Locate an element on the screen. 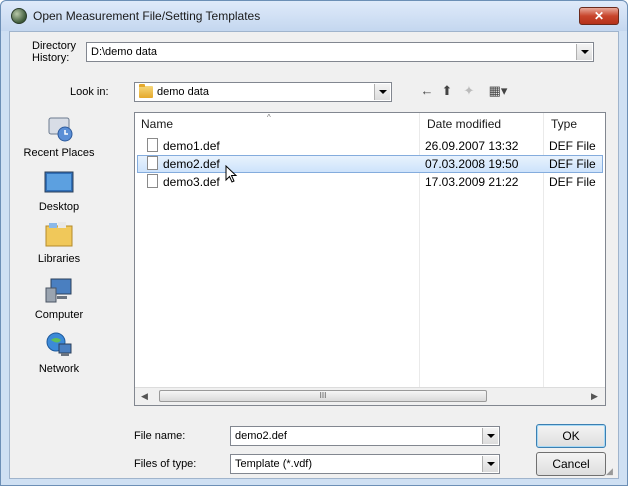 The width and height of the screenshot is (628, 486). folder-icon is located at coordinates (146, 91).